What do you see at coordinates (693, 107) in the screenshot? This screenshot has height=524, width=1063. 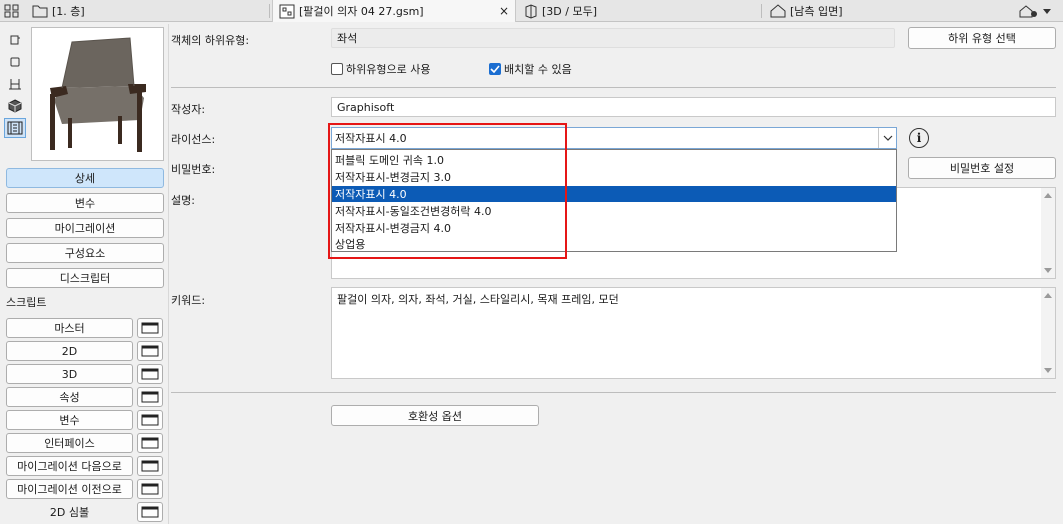 I see `author-field: Graphisoft` at bounding box center [693, 107].